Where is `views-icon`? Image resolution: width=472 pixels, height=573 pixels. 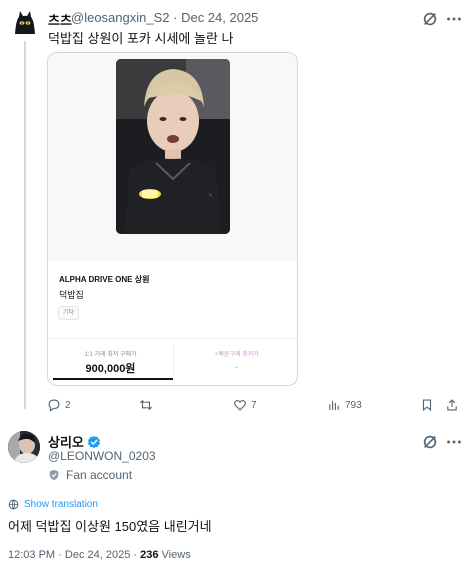 views-icon is located at coordinates (334, 405).